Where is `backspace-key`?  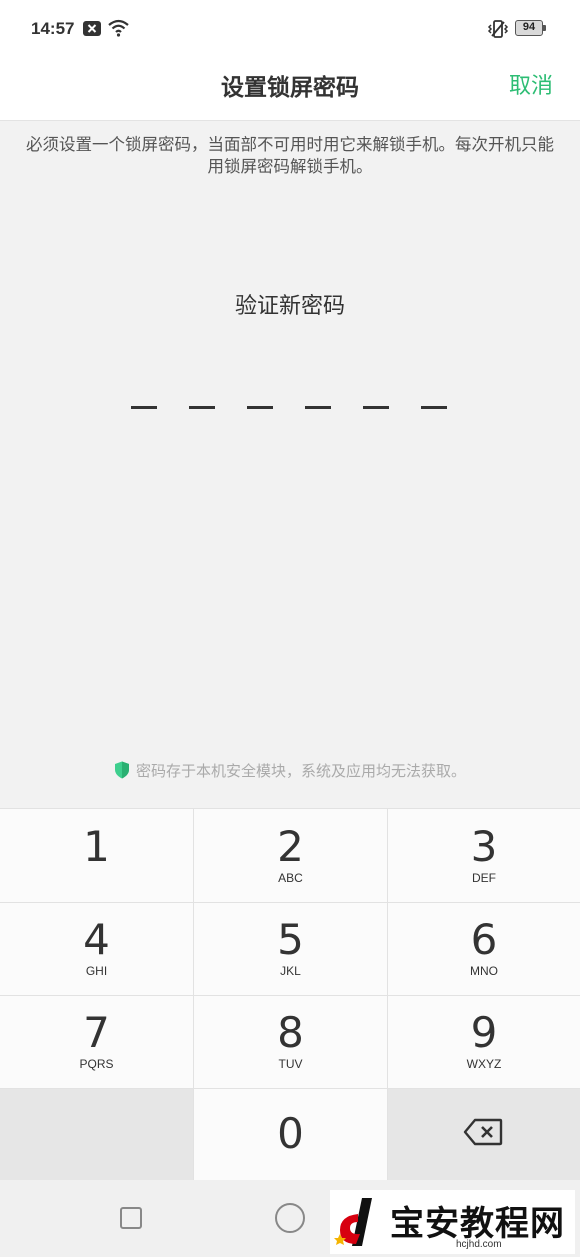 backspace-key is located at coordinates (484, 1134).